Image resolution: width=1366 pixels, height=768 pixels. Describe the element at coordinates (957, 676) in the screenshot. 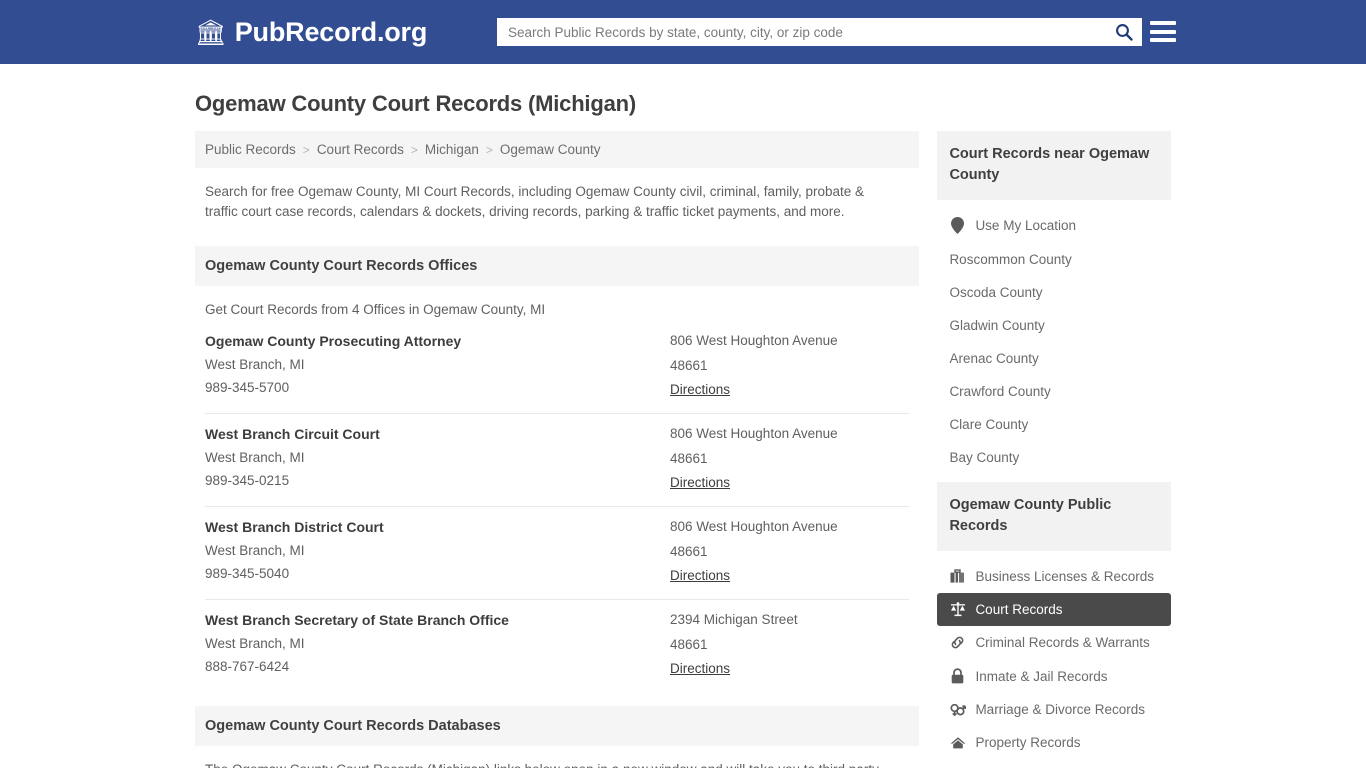

I see `padlock-icon` at that location.